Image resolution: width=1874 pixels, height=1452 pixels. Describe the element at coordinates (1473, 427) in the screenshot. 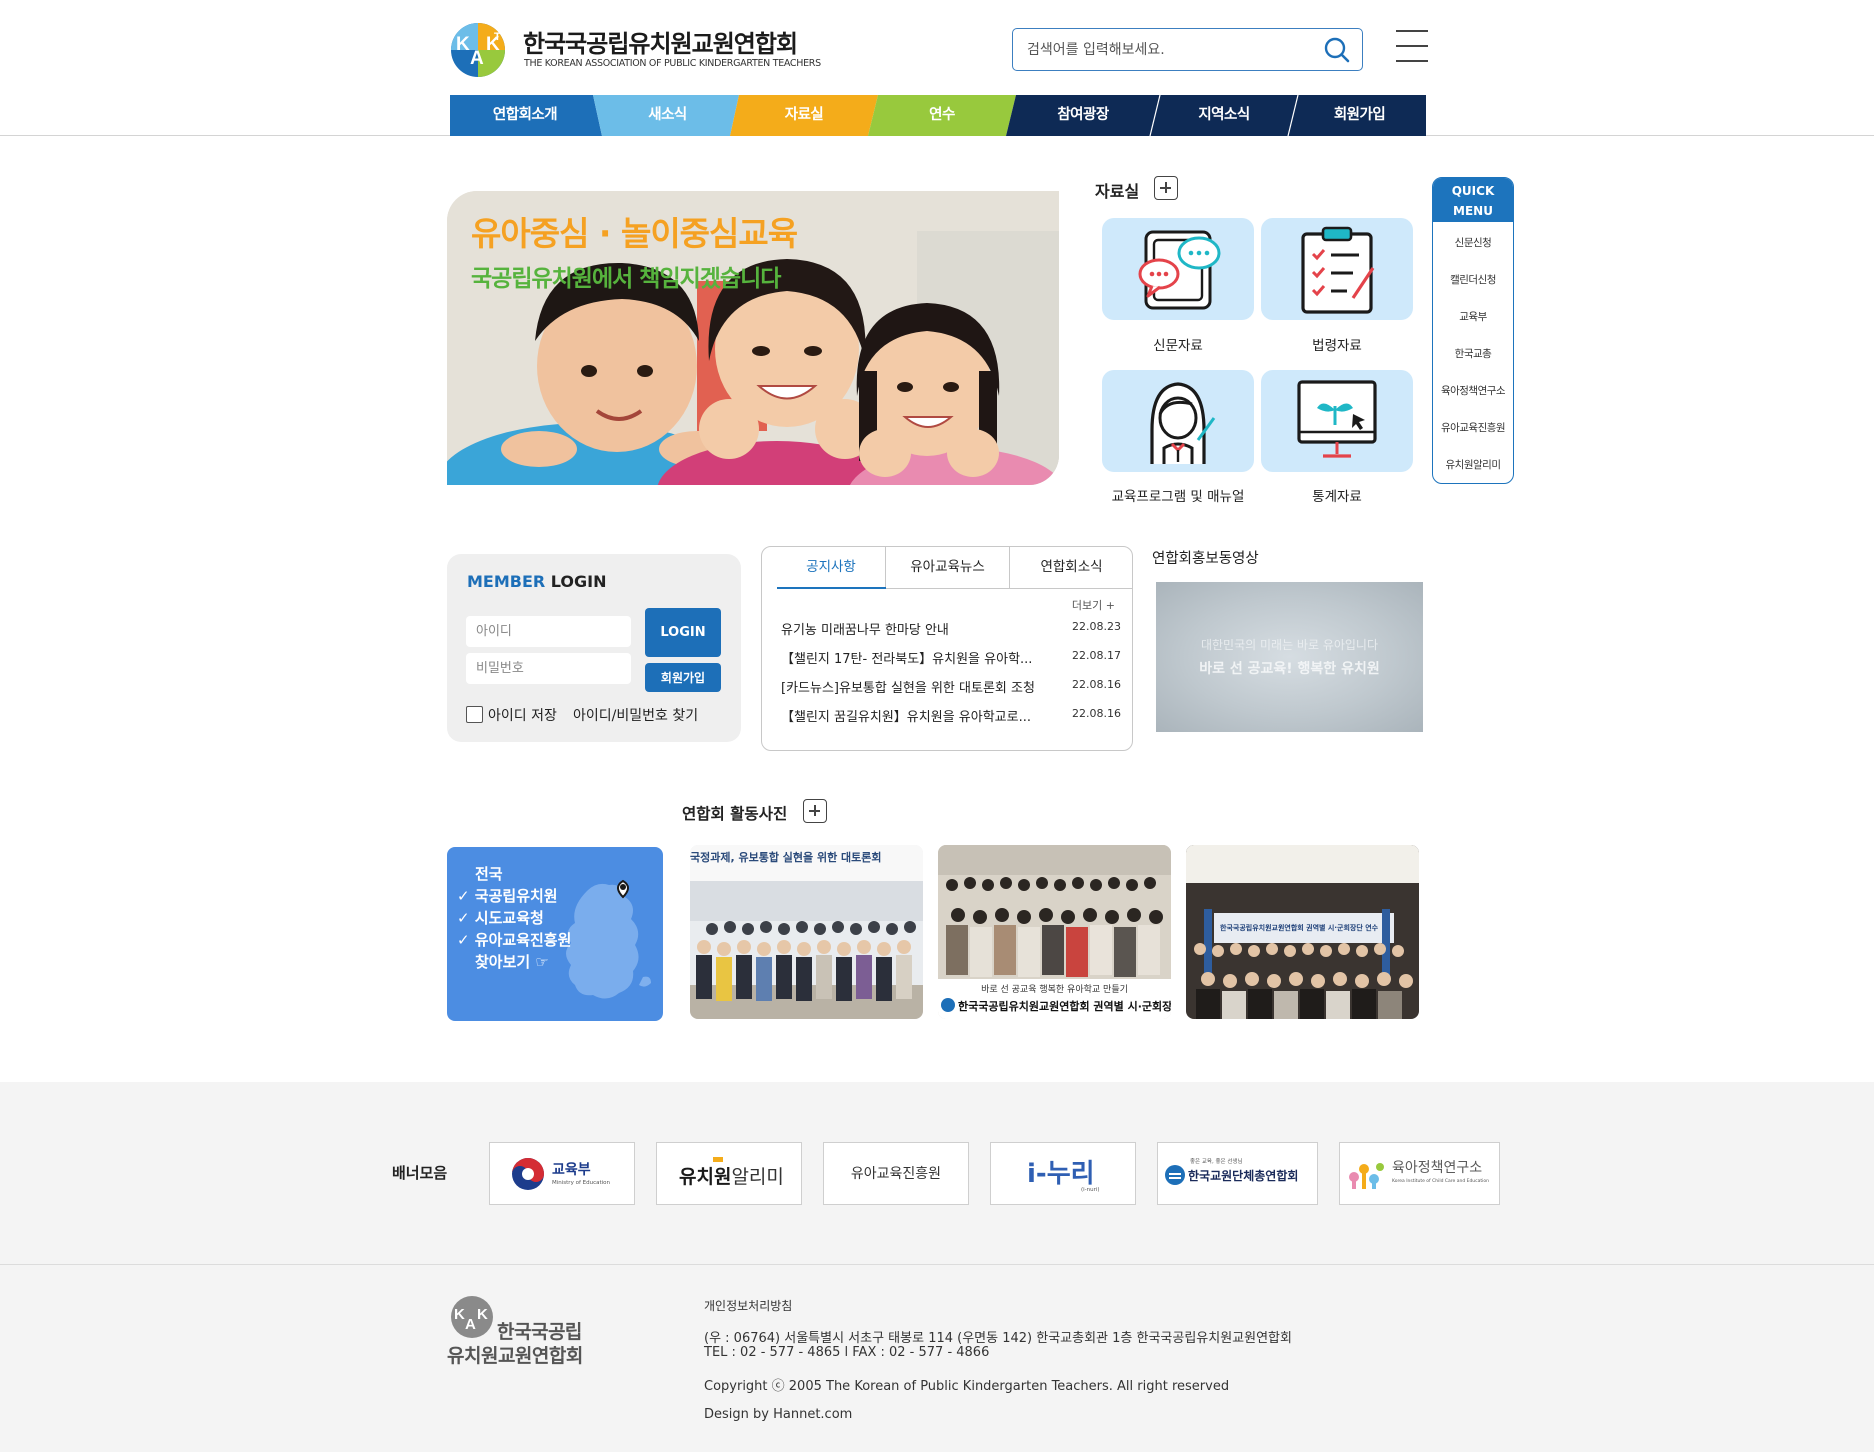

I see `quick-item-promotion-center: 유아교육진흥원` at that location.